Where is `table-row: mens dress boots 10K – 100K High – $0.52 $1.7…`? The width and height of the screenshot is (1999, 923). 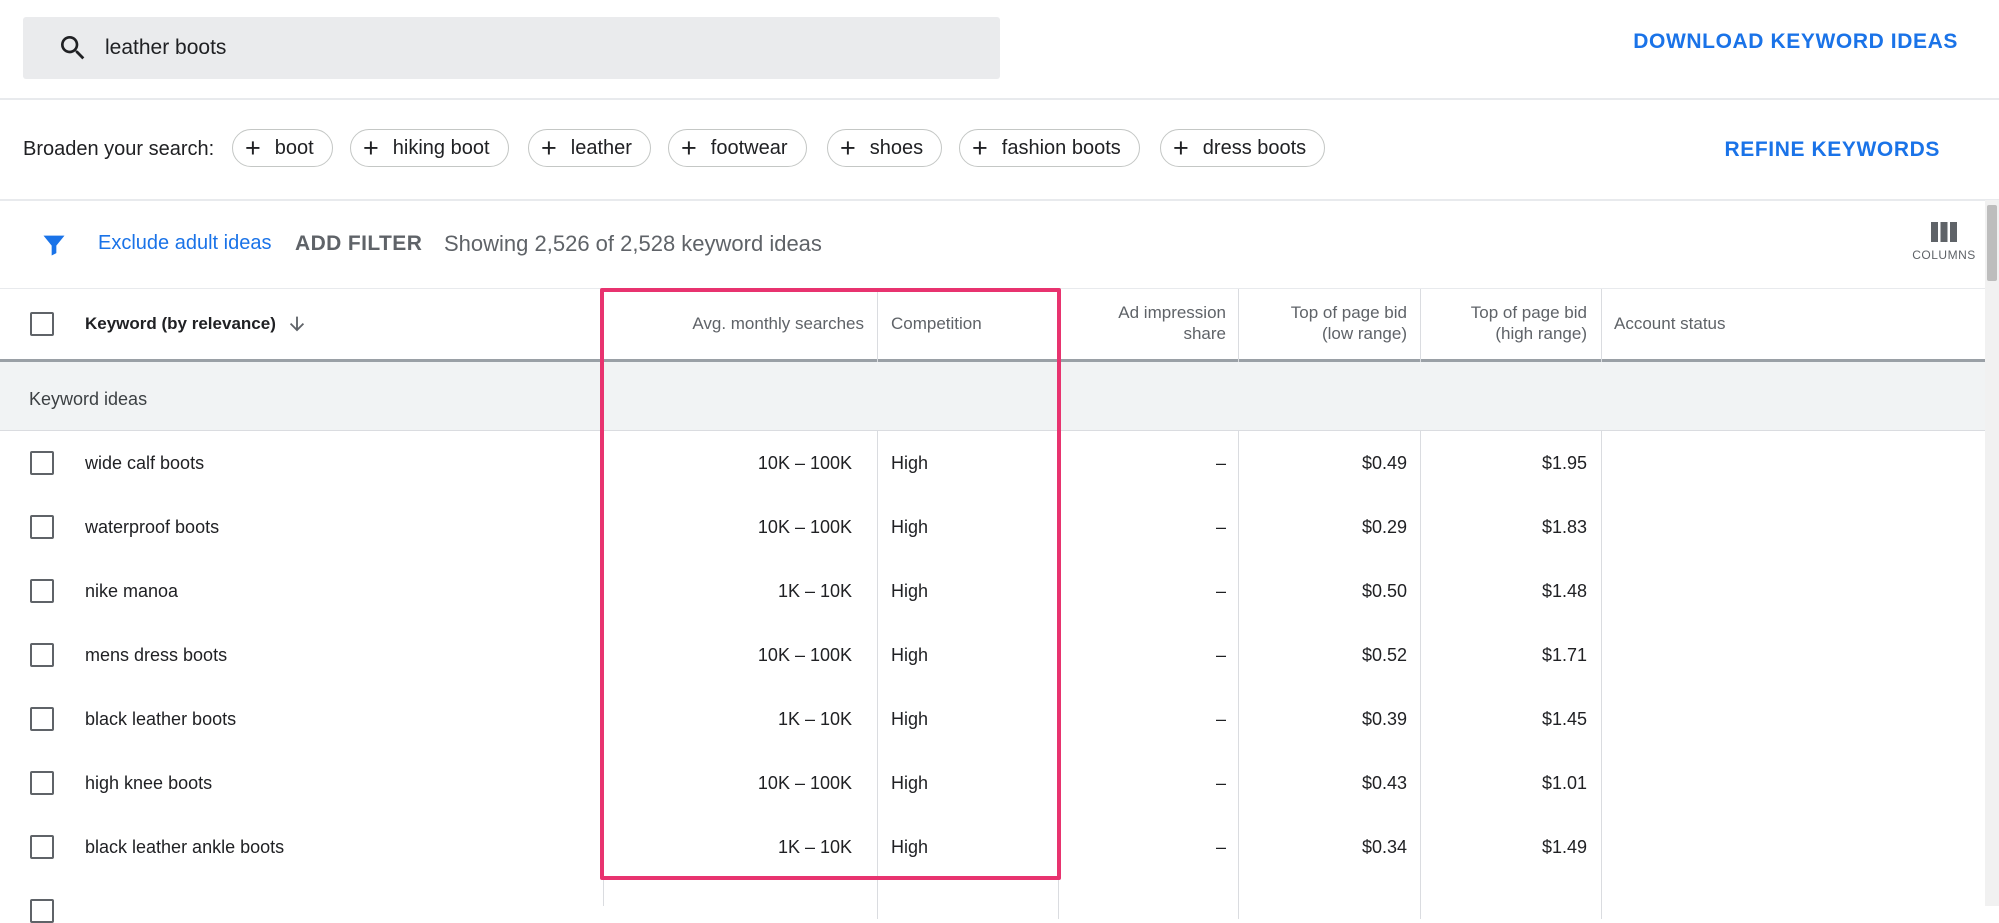 table-row: mens dress boots 10K – 100K High – $0.52 $1.7… is located at coordinates (992, 655).